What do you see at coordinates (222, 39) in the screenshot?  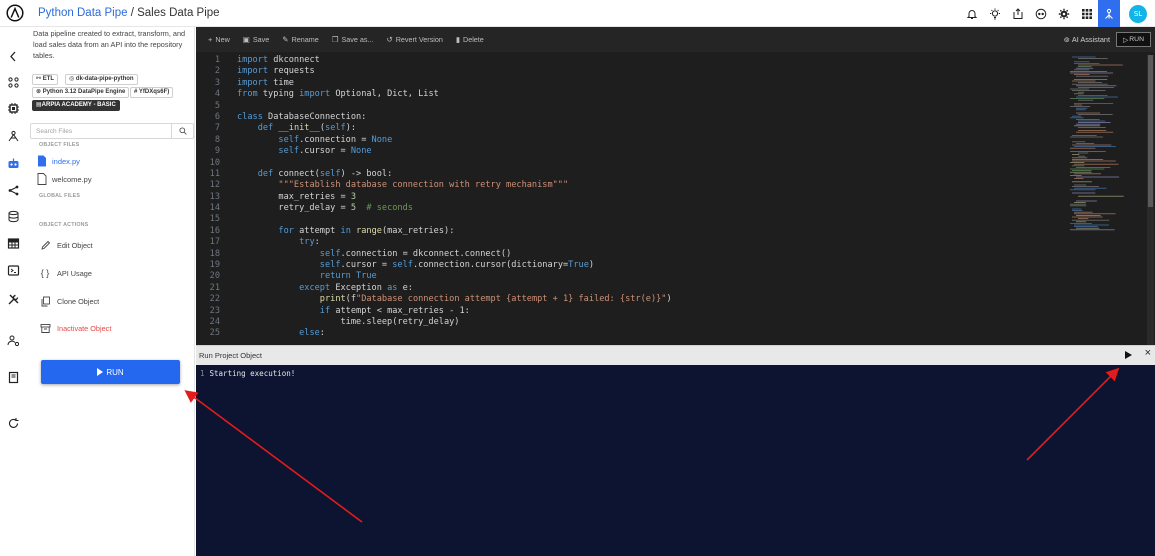 I see `new-label: New` at bounding box center [222, 39].